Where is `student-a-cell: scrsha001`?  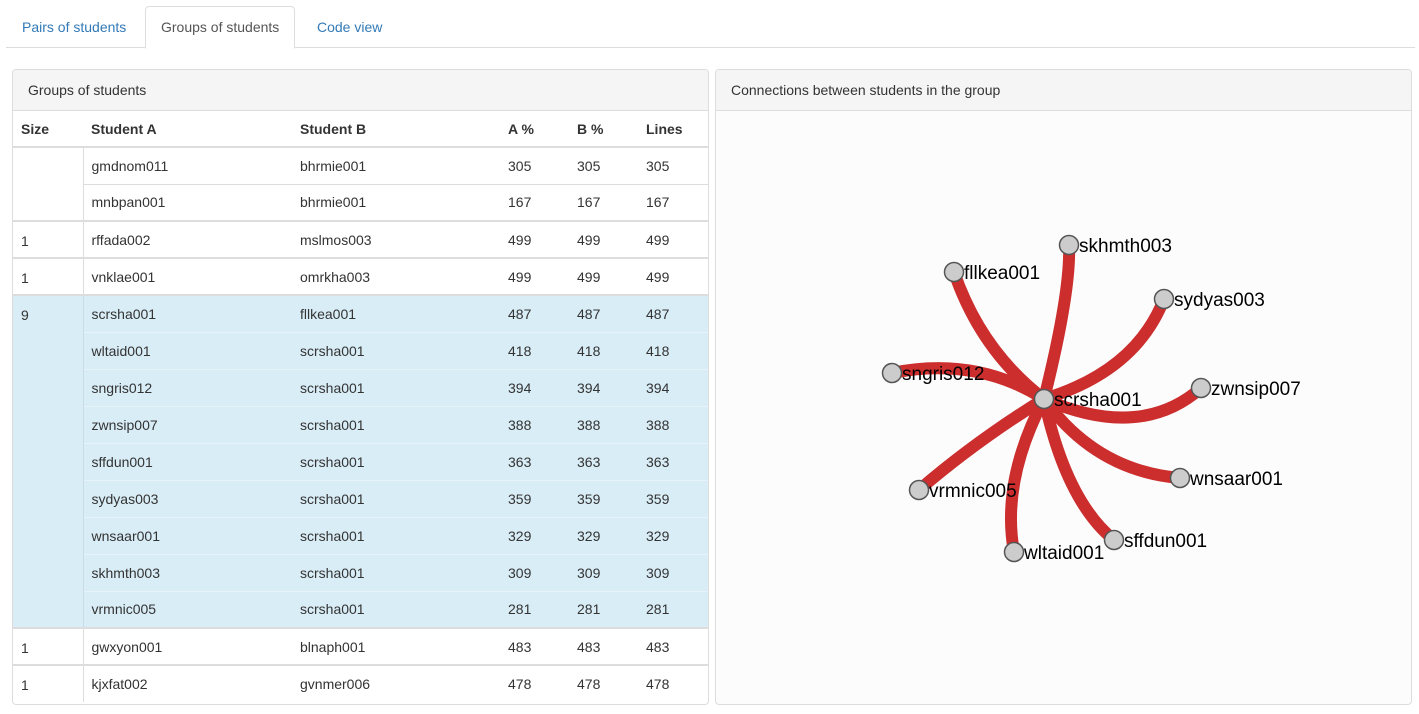 student-a-cell: scrsha001 is located at coordinates (187, 313).